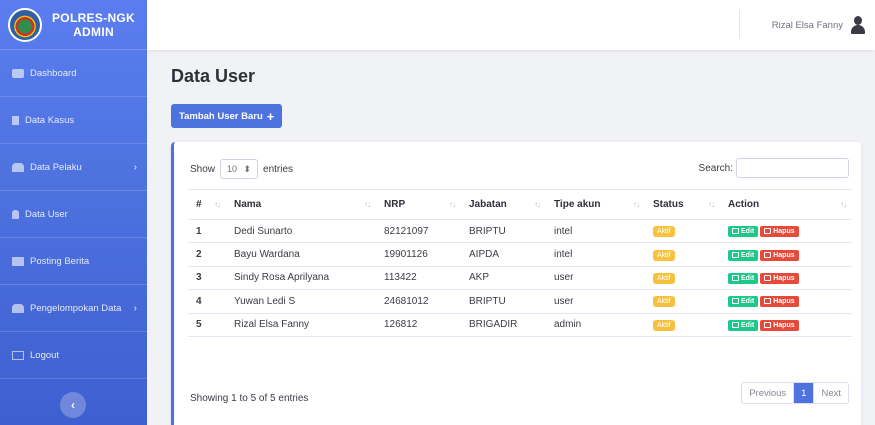 The image size is (875, 425). What do you see at coordinates (511, 25) in the screenshot?
I see `topbar: Rizal Elsa Fanny` at bounding box center [511, 25].